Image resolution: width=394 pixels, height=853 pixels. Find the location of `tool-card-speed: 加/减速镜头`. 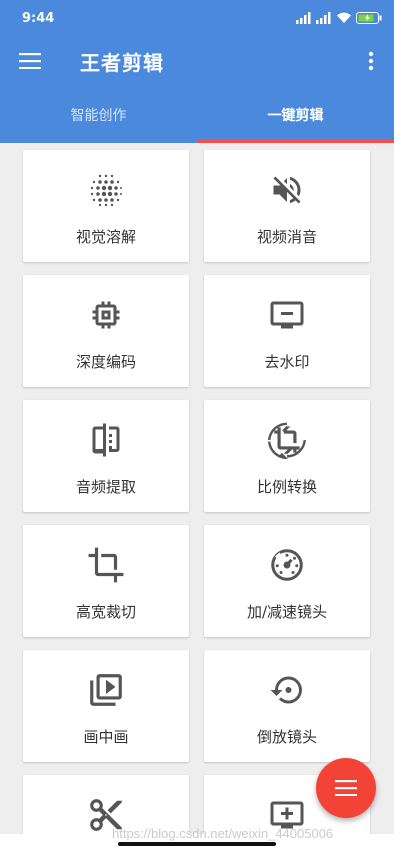

tool-card-speed: 加/减速镜头 is located at coordinates (287, 581).